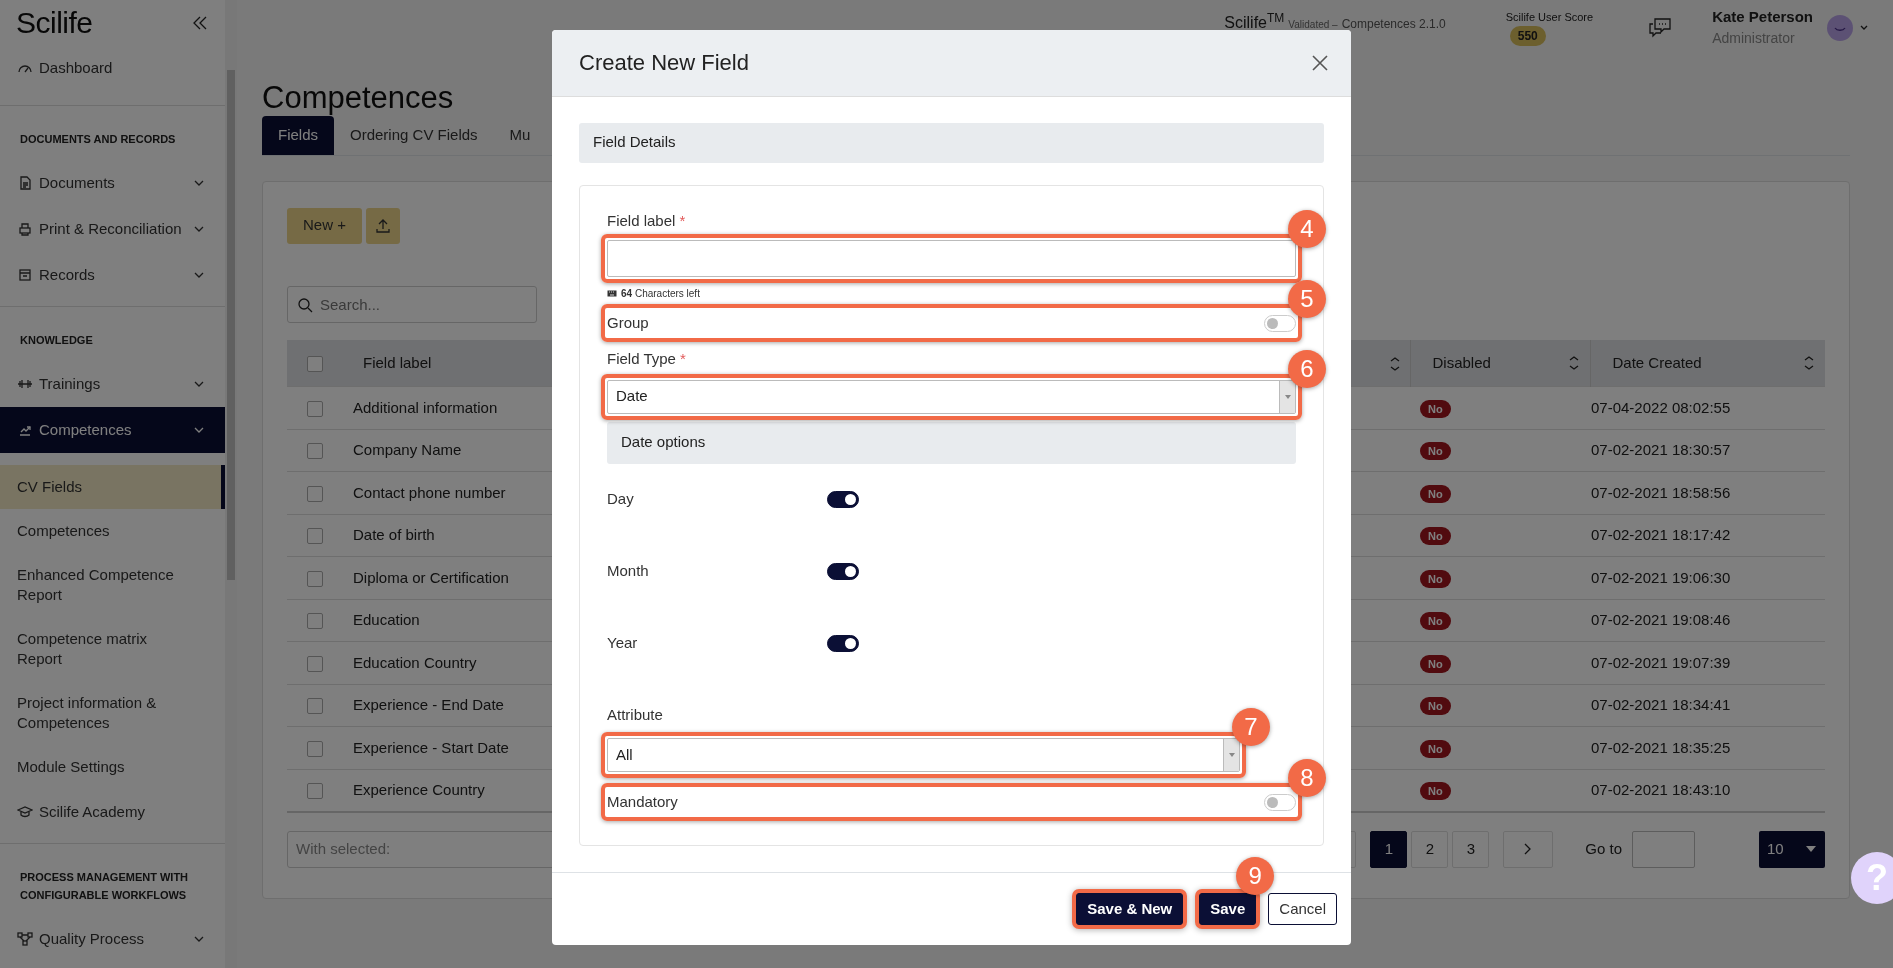  Describe the element at coordinates (621, 499) in the screenshot. I see `toggle-label: Day` at that location.